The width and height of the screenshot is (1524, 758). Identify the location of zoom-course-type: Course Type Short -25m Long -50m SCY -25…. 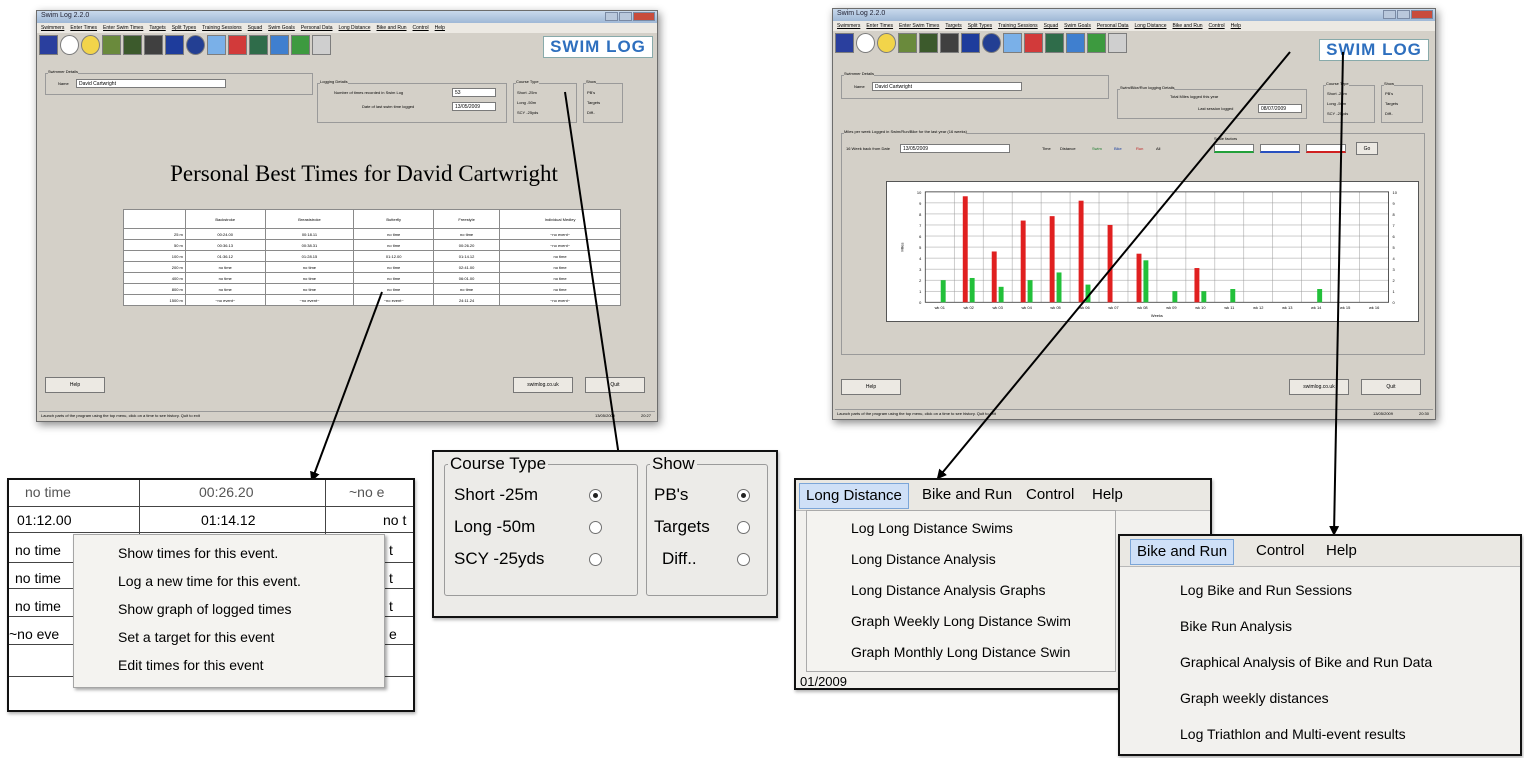
(605, 534).